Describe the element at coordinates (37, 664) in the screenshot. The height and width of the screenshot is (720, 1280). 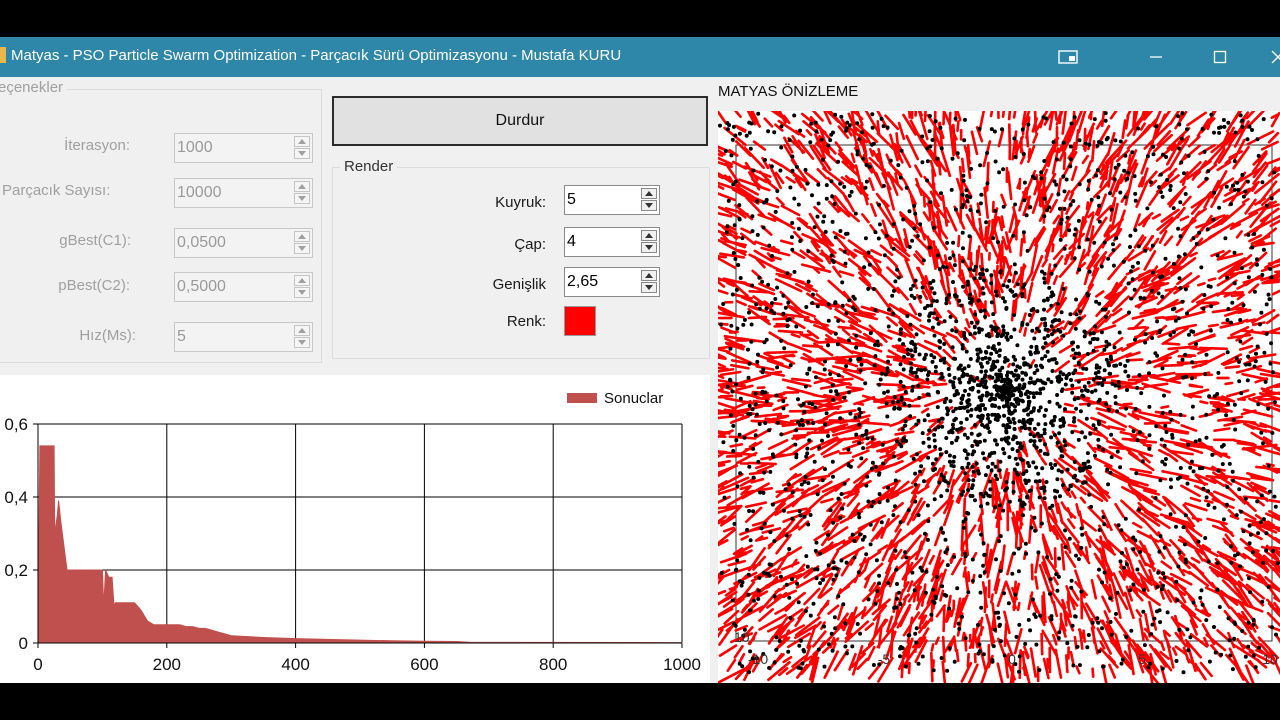
I see `chart-x-tick-label: 0` at that location.